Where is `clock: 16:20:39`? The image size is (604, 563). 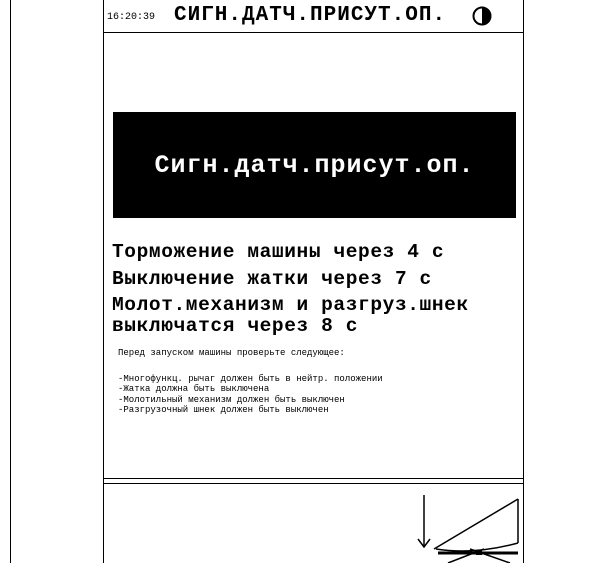
clock: 16:20:39 is located at coordinates (131, 17).